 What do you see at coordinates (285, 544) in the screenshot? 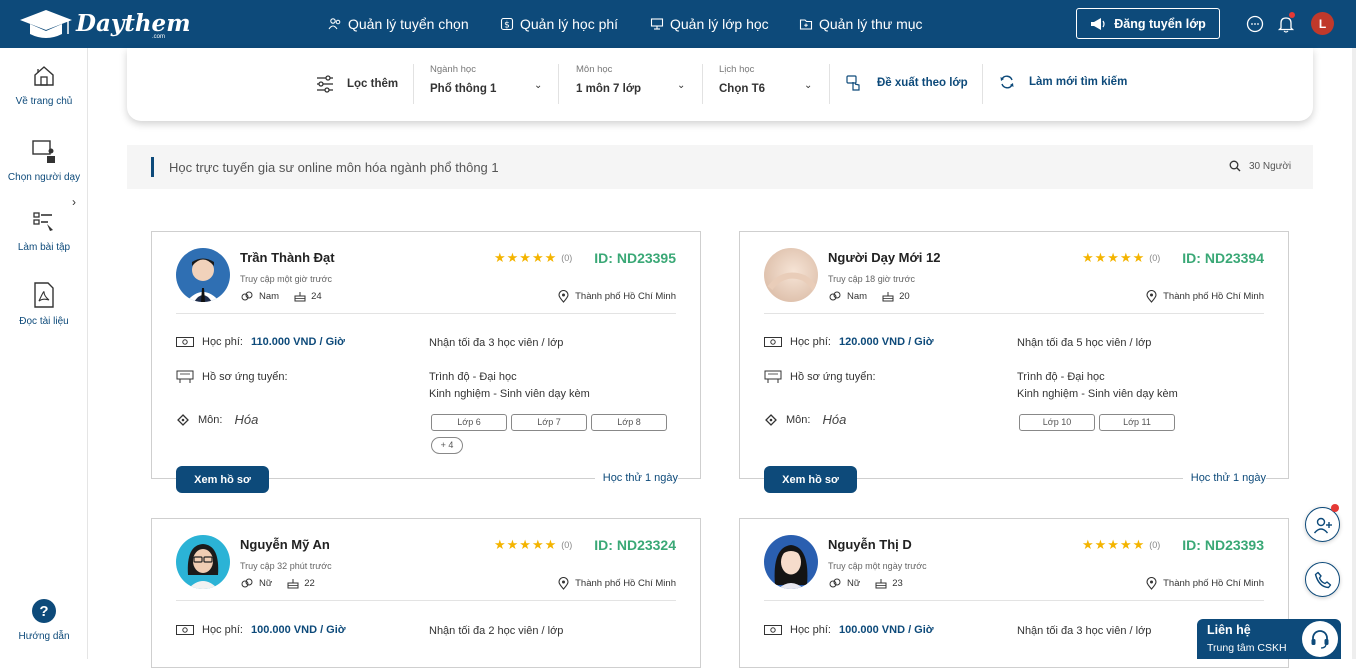
I see `tutor-name: Nguyễn Mỹ An` at bounding box center [285, 544].